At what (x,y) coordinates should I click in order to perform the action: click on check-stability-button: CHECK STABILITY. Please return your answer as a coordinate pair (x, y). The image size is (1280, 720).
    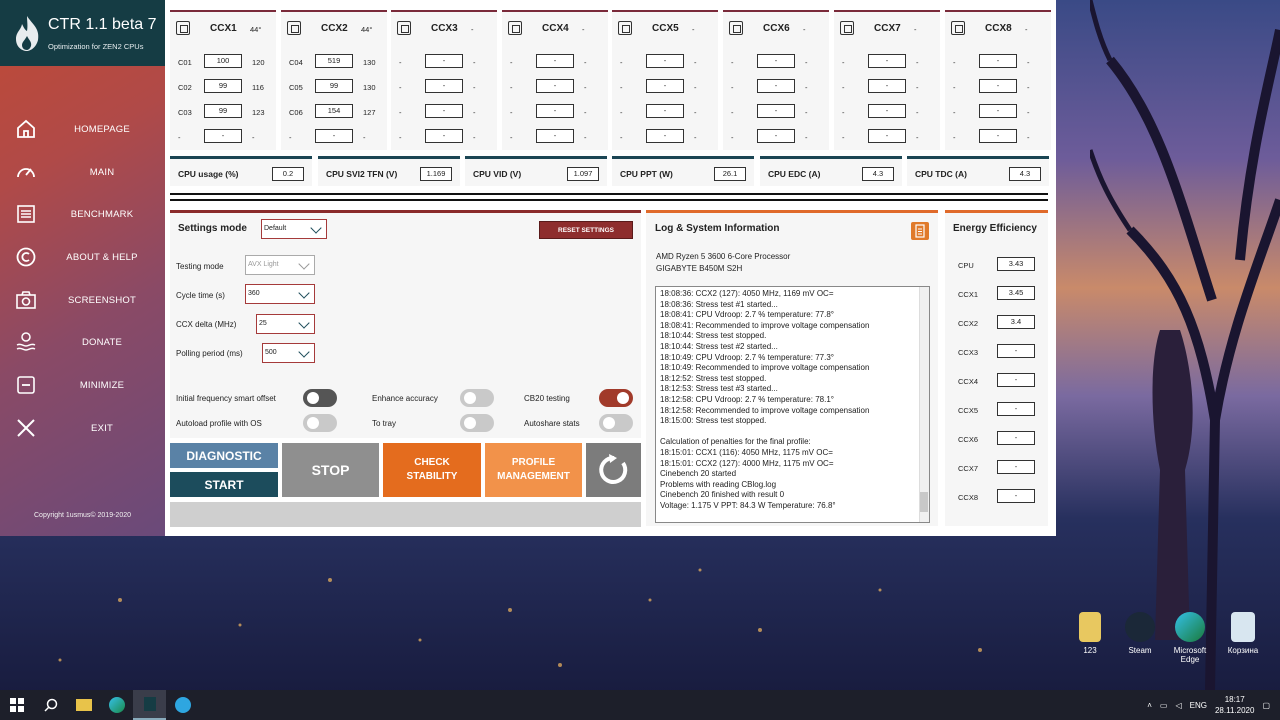
    Looking at the image, I should click on (432, 470).